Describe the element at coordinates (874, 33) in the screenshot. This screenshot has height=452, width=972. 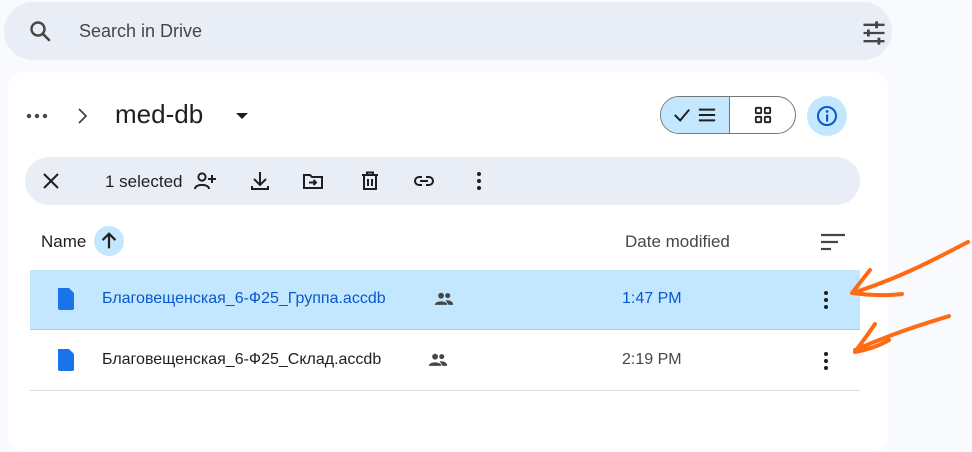
I see `search-options-icon` at that location.